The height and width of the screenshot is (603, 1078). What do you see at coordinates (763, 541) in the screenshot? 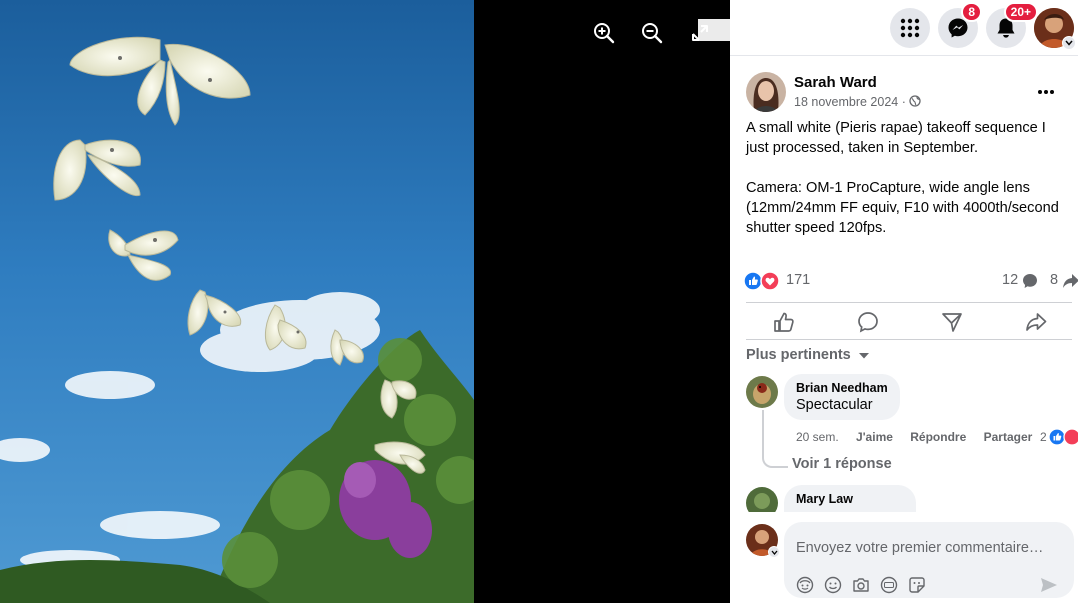
I see `my-avatar` at bounding box center [763, 541].